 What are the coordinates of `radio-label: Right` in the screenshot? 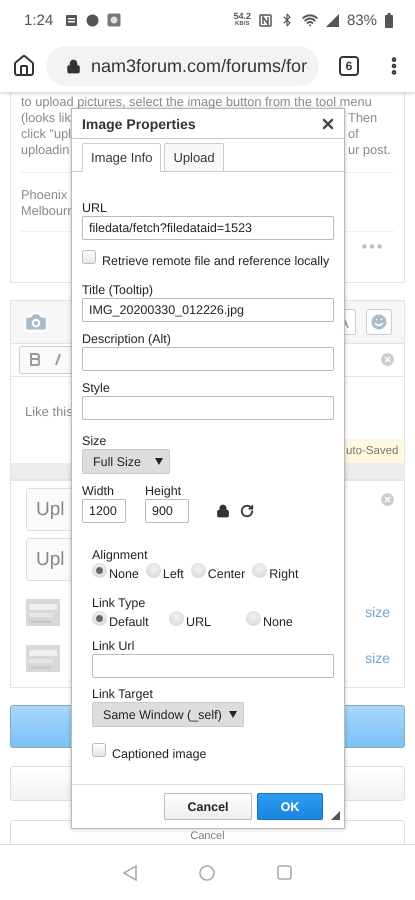 It's located at (283, 573).